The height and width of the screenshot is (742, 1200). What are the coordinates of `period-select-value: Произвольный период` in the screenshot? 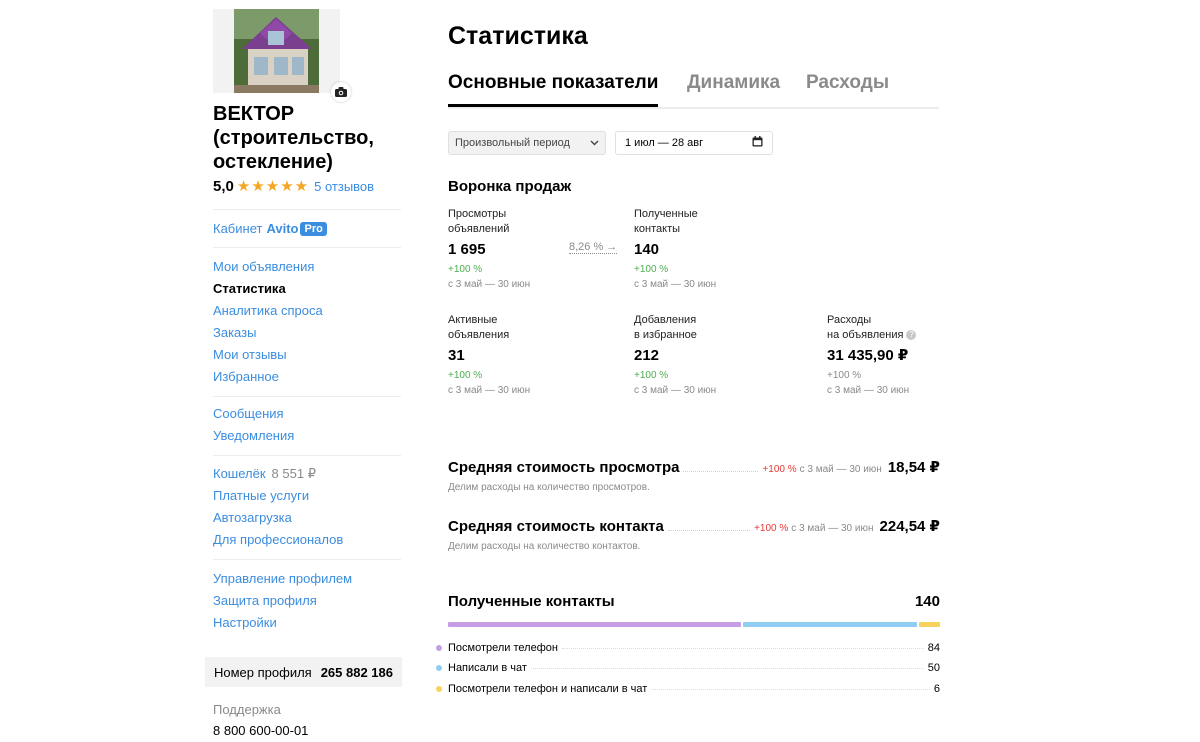 It's located at (512, 143).